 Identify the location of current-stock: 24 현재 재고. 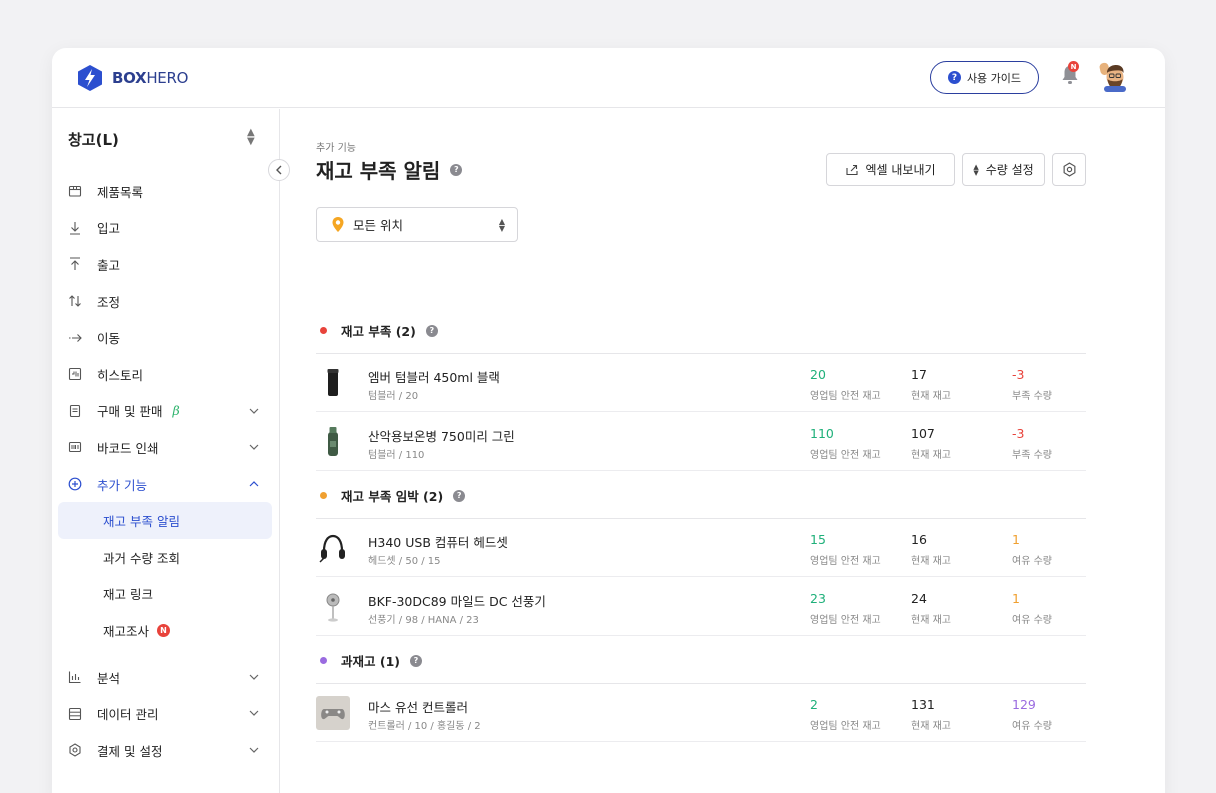
(931, 608).